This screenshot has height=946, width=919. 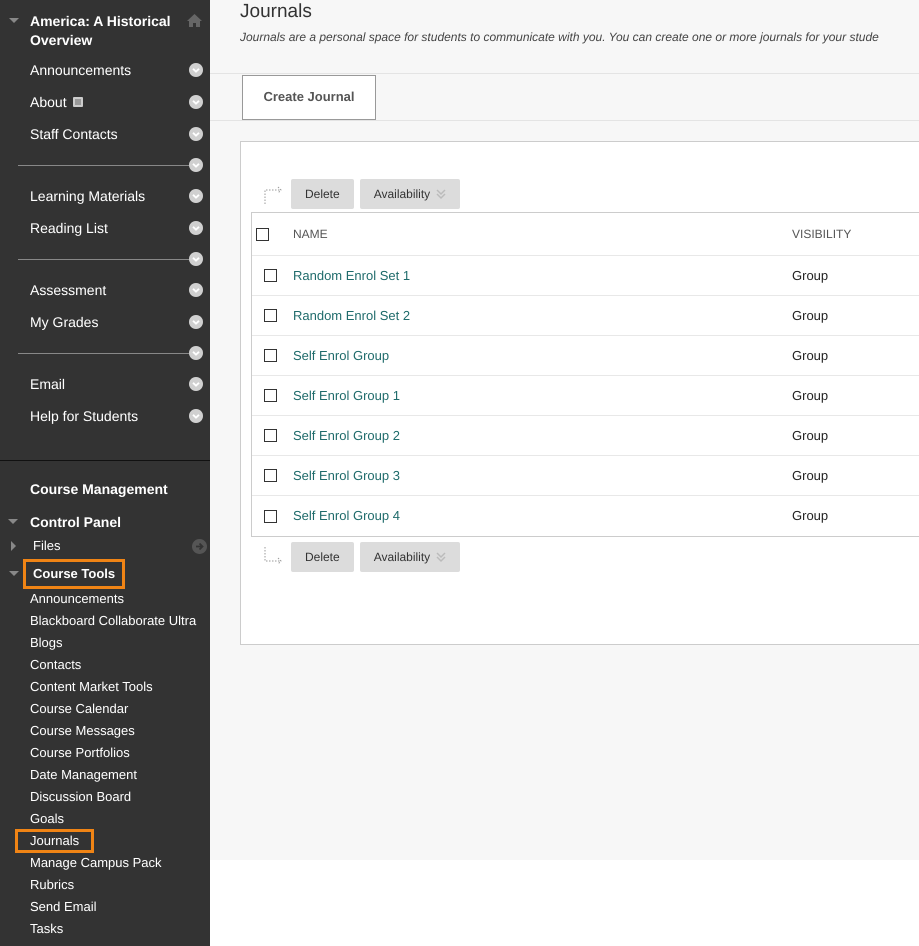 I want to click on tool-link: Journals, so click(x=54, y=841).